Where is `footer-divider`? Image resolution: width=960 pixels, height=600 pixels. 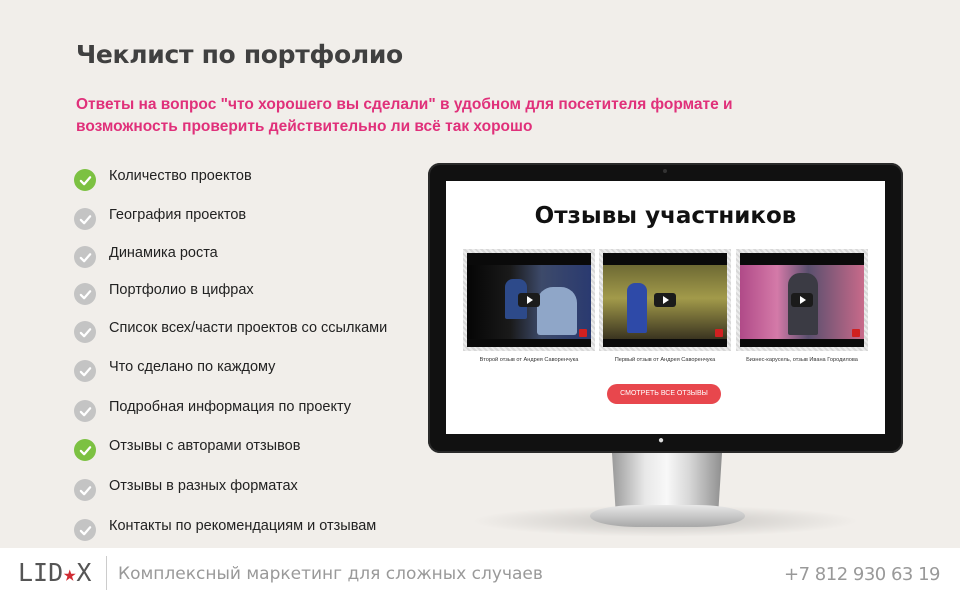
footer-divider is located at coordinates (106, 573).